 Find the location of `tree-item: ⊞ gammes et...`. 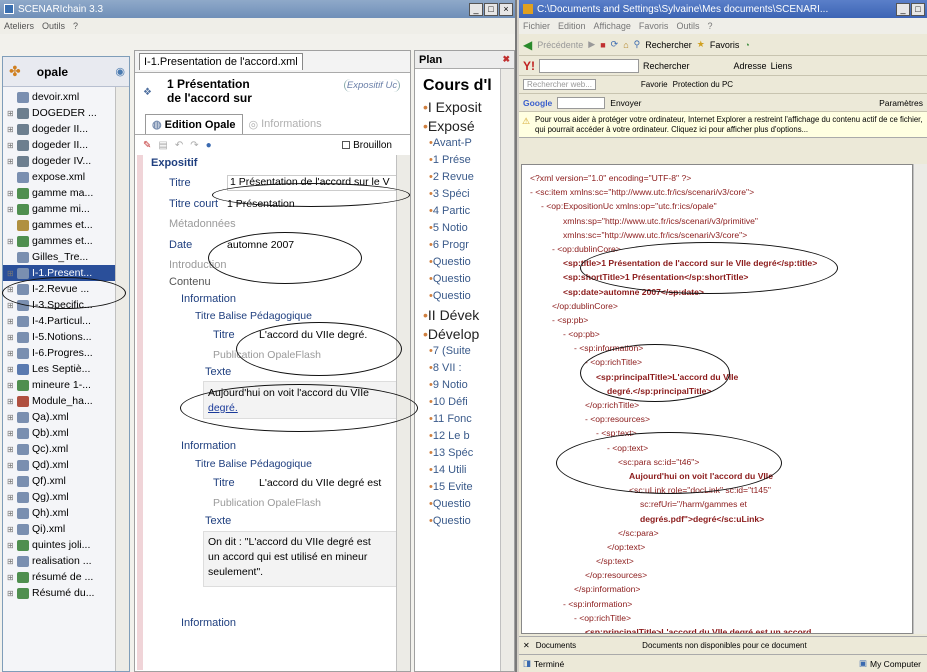

tree-item: ⊞ gammes et... is located at coordinates (66, 241).